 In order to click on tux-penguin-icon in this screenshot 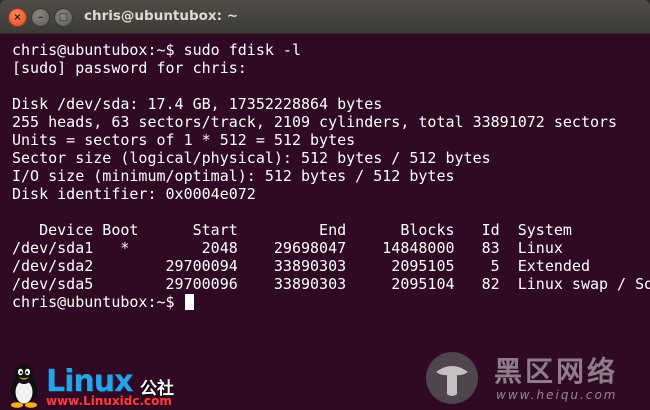, I will do `click(24, 386)`.